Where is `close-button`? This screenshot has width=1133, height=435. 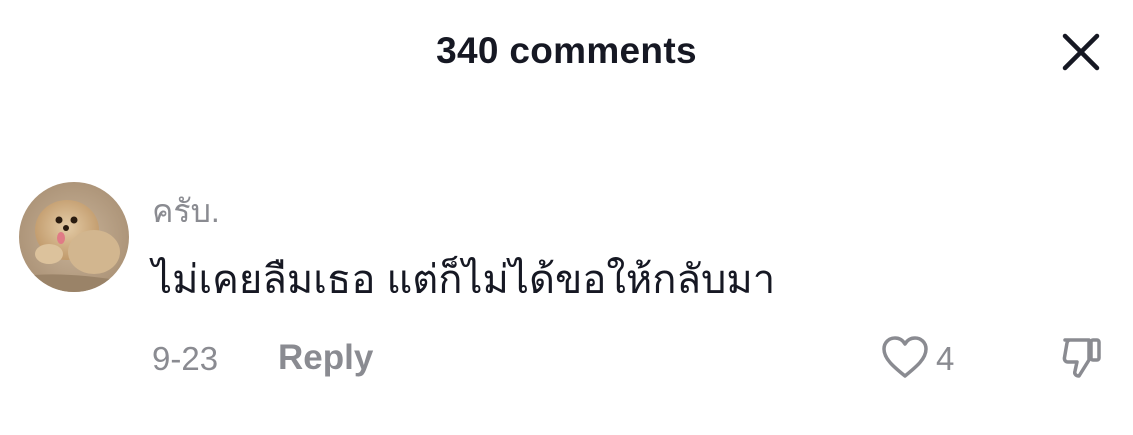
close-button is located at coordinates (1081, 54).